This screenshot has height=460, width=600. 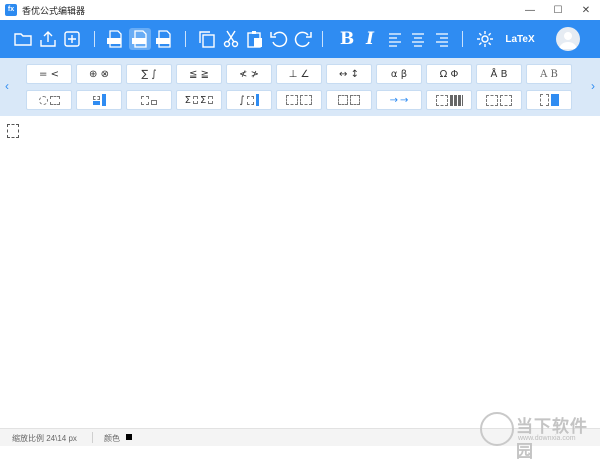 I want to click on watermark-logo-icon, so click(x=497, y=429).